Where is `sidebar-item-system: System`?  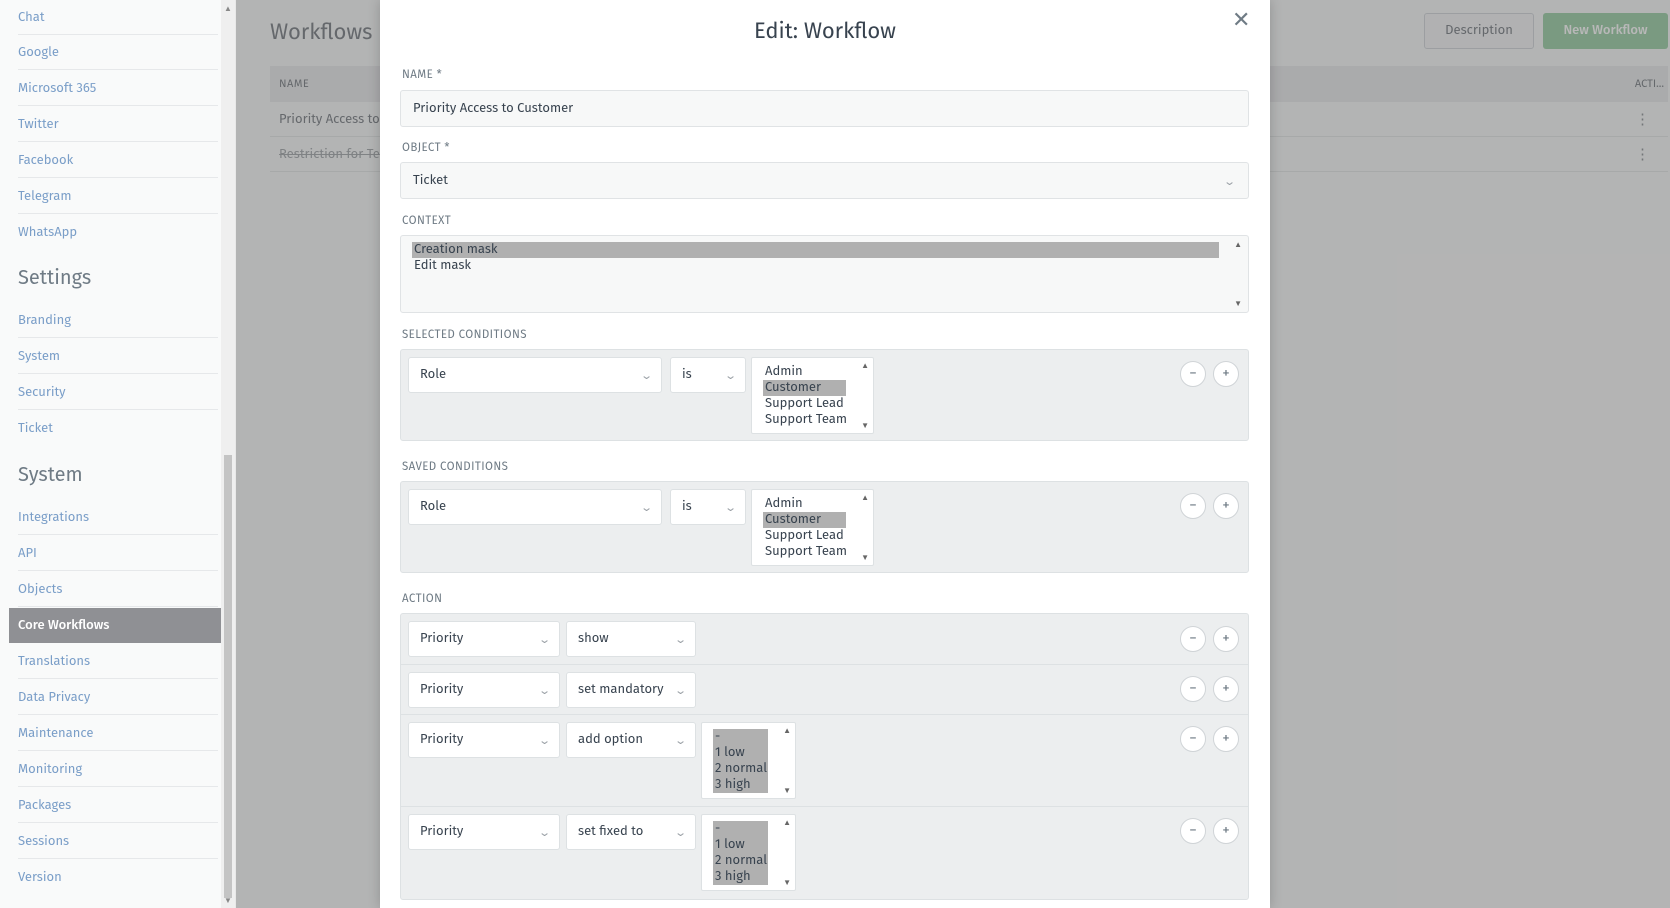 sidebar-item-system: System is located at coordinates (118, 356).